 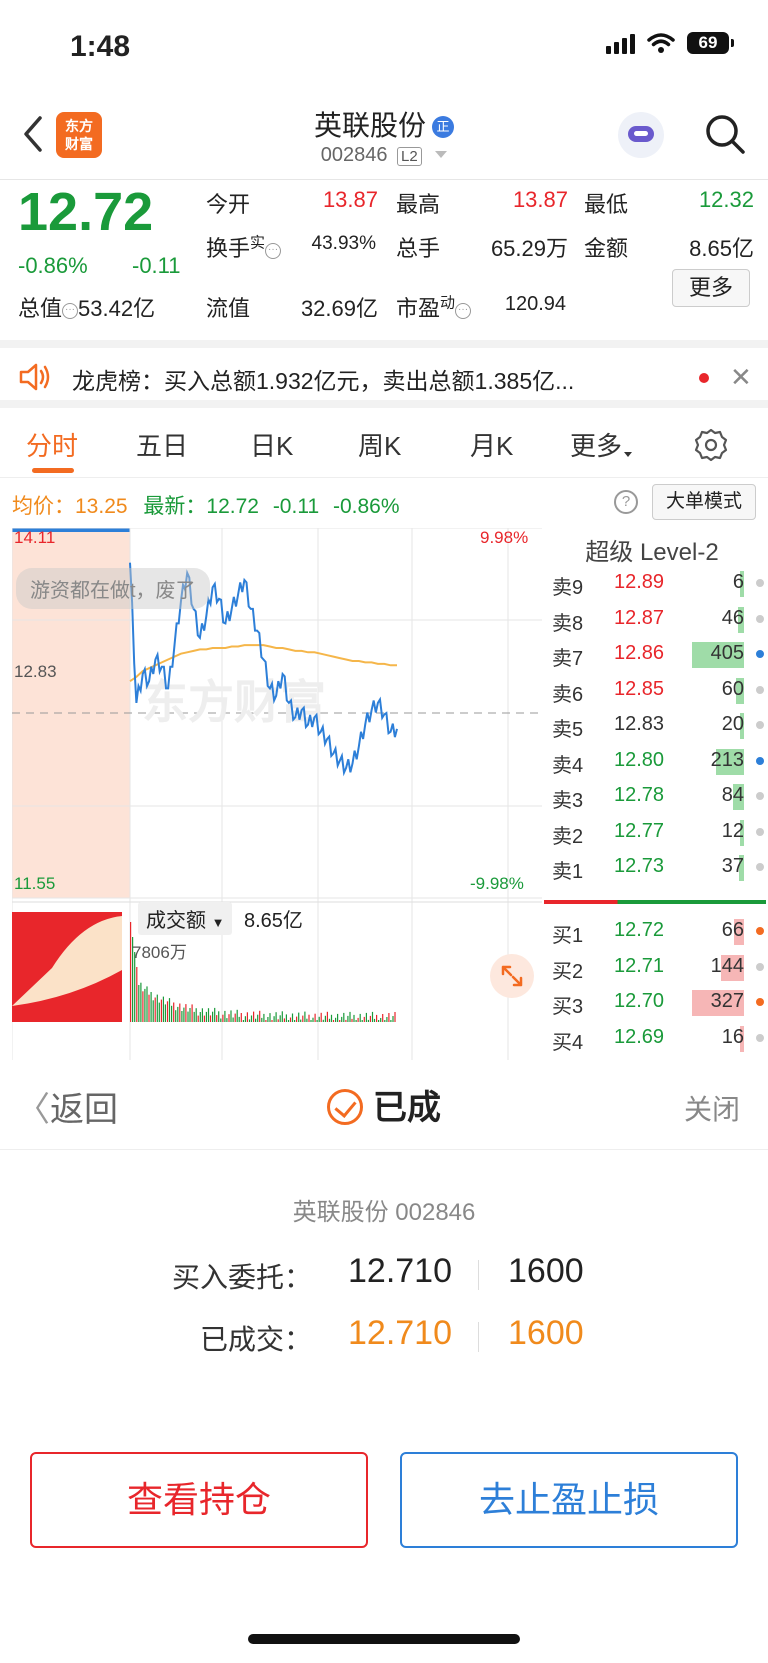 I want to click on level-label: 买4, so click(x=568, y=1042).